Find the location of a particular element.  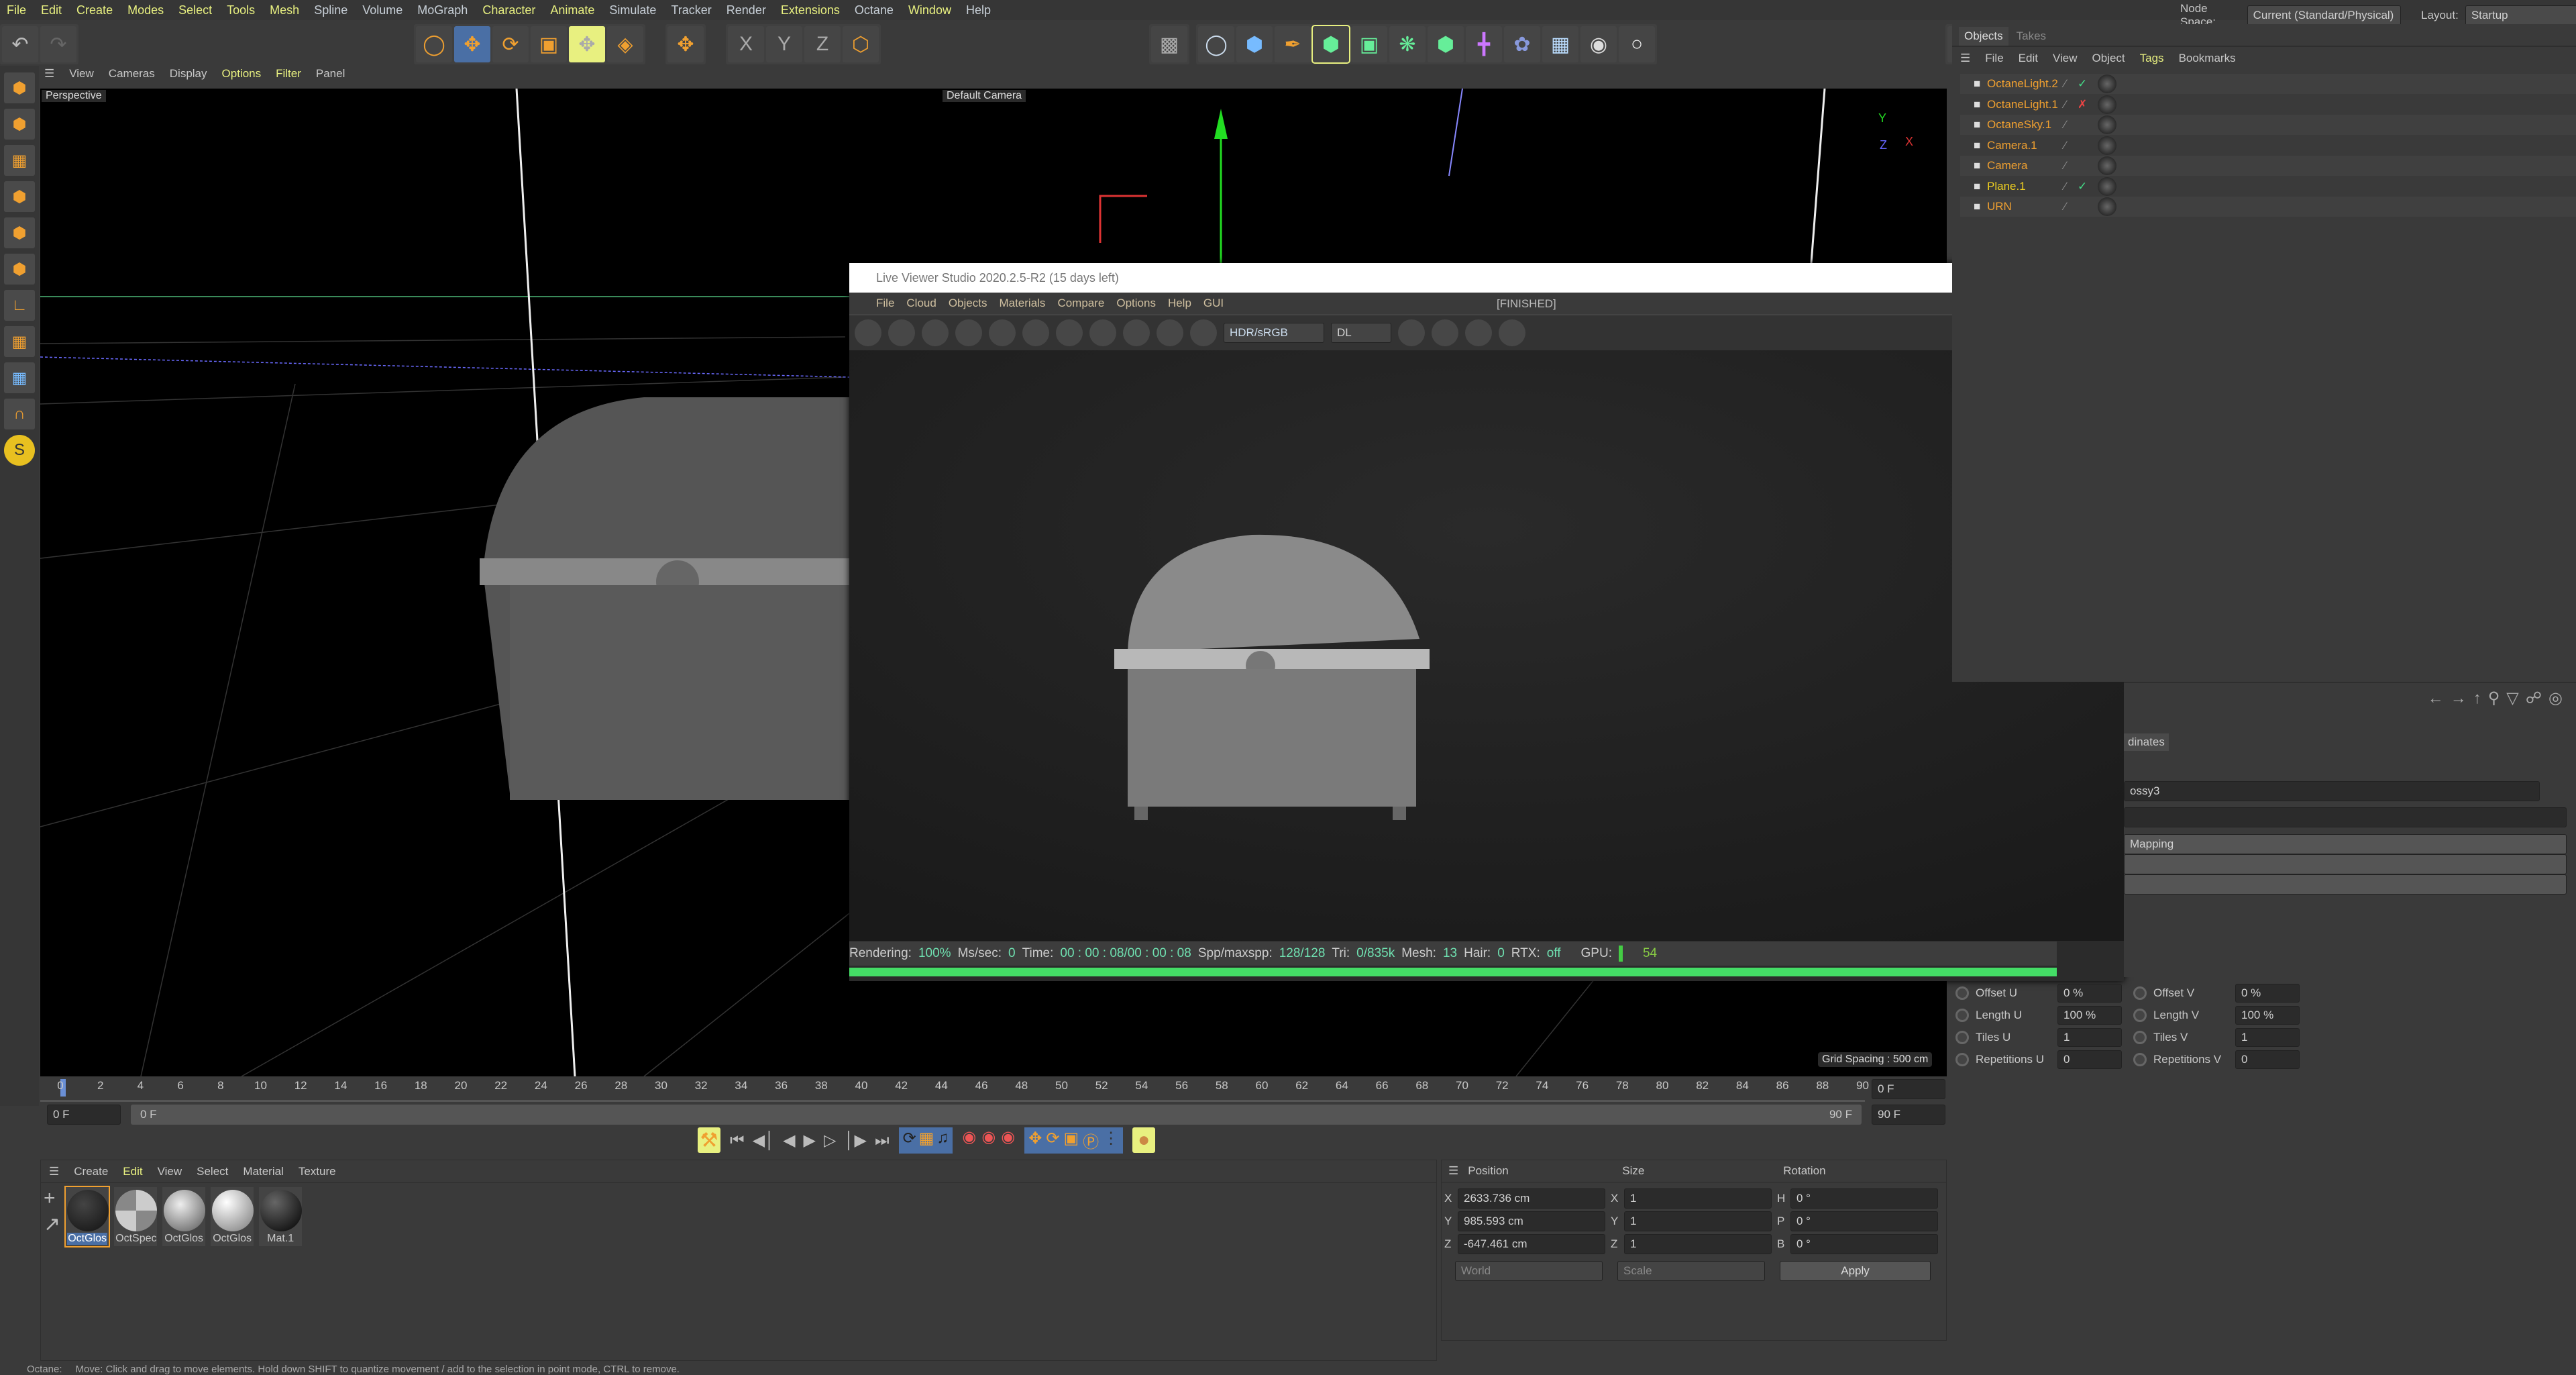

sphere-icon is located at coordinates (1512, 333).